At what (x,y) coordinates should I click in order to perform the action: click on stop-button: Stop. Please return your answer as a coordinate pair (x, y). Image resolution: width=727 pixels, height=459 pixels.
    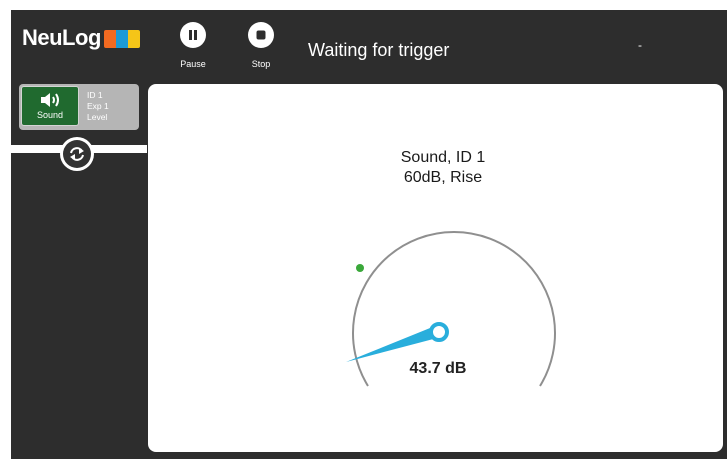
    Looking at the image, I should click on (261, 45).